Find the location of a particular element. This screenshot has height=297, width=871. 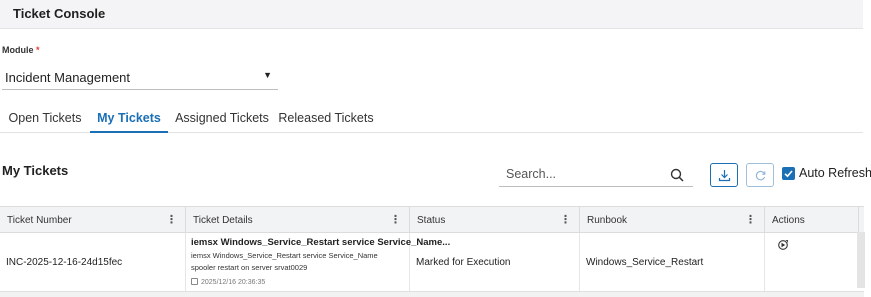

column-header-ticket-number: Ticket Number ⋮ is located at coordinates (93, 220).